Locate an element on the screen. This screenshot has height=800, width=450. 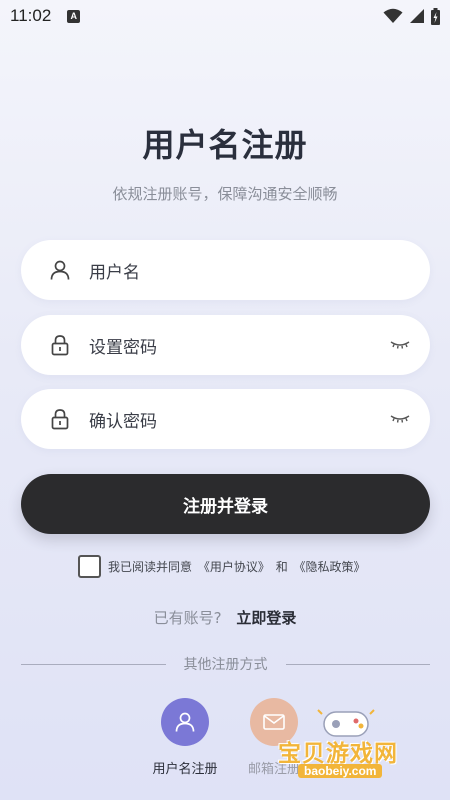
agreement-checkbox is located at coordinates (89, 566).